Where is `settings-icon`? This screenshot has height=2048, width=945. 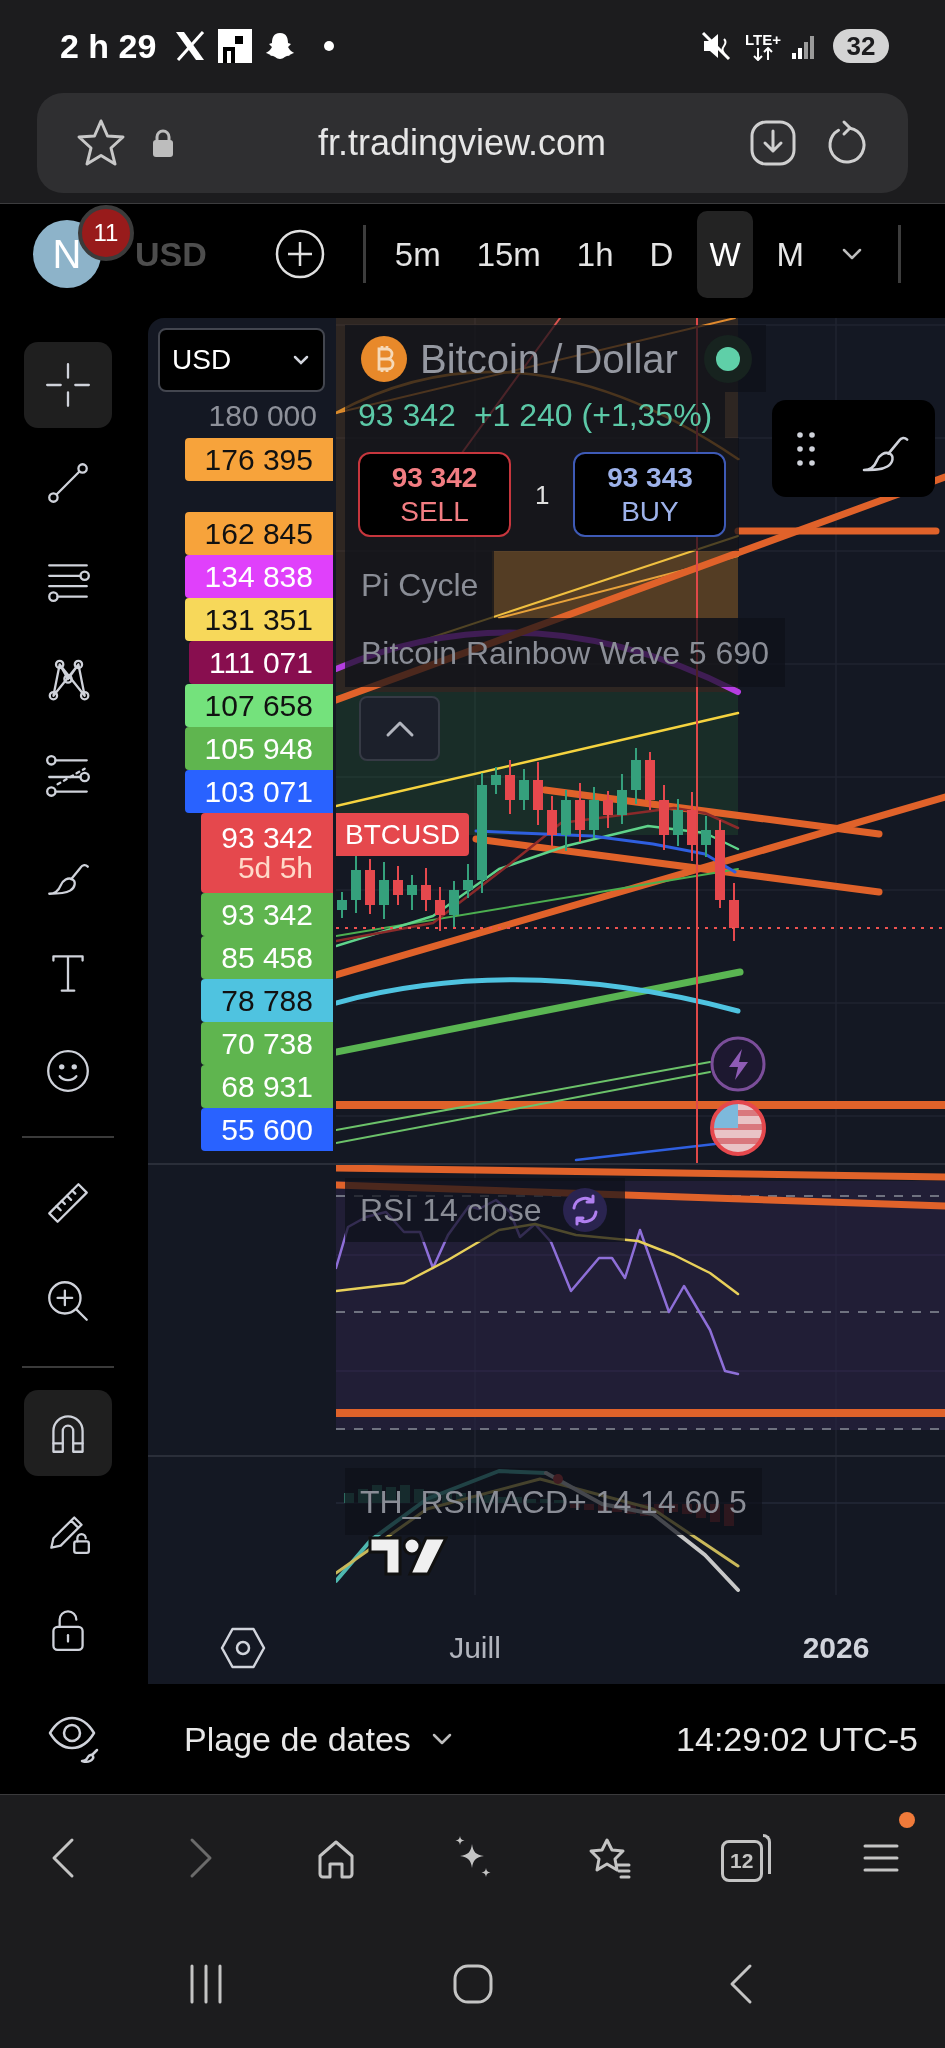
settings-icon is located at coordinates (243, 1648).